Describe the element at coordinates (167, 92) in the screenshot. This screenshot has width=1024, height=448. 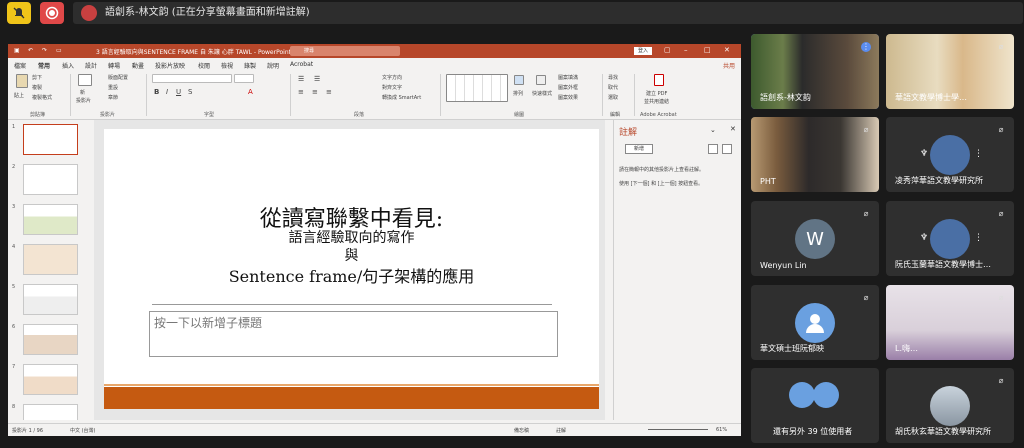
I see `italic-icon: I` at that location.